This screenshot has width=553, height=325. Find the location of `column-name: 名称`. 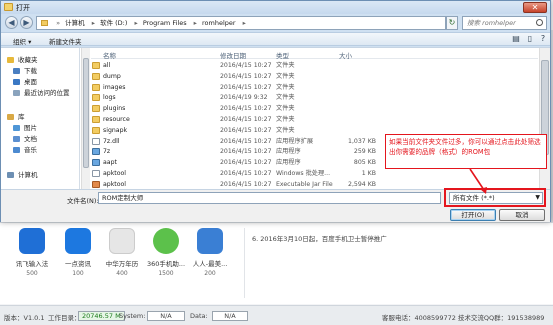

column-name: 名称 is located at coordinates (109, 55).